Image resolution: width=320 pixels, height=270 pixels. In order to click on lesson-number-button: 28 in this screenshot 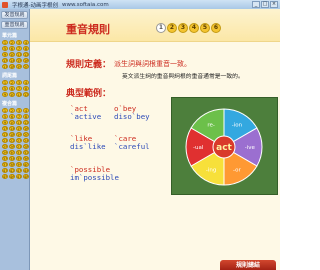, I will do `click(26, 146)`.